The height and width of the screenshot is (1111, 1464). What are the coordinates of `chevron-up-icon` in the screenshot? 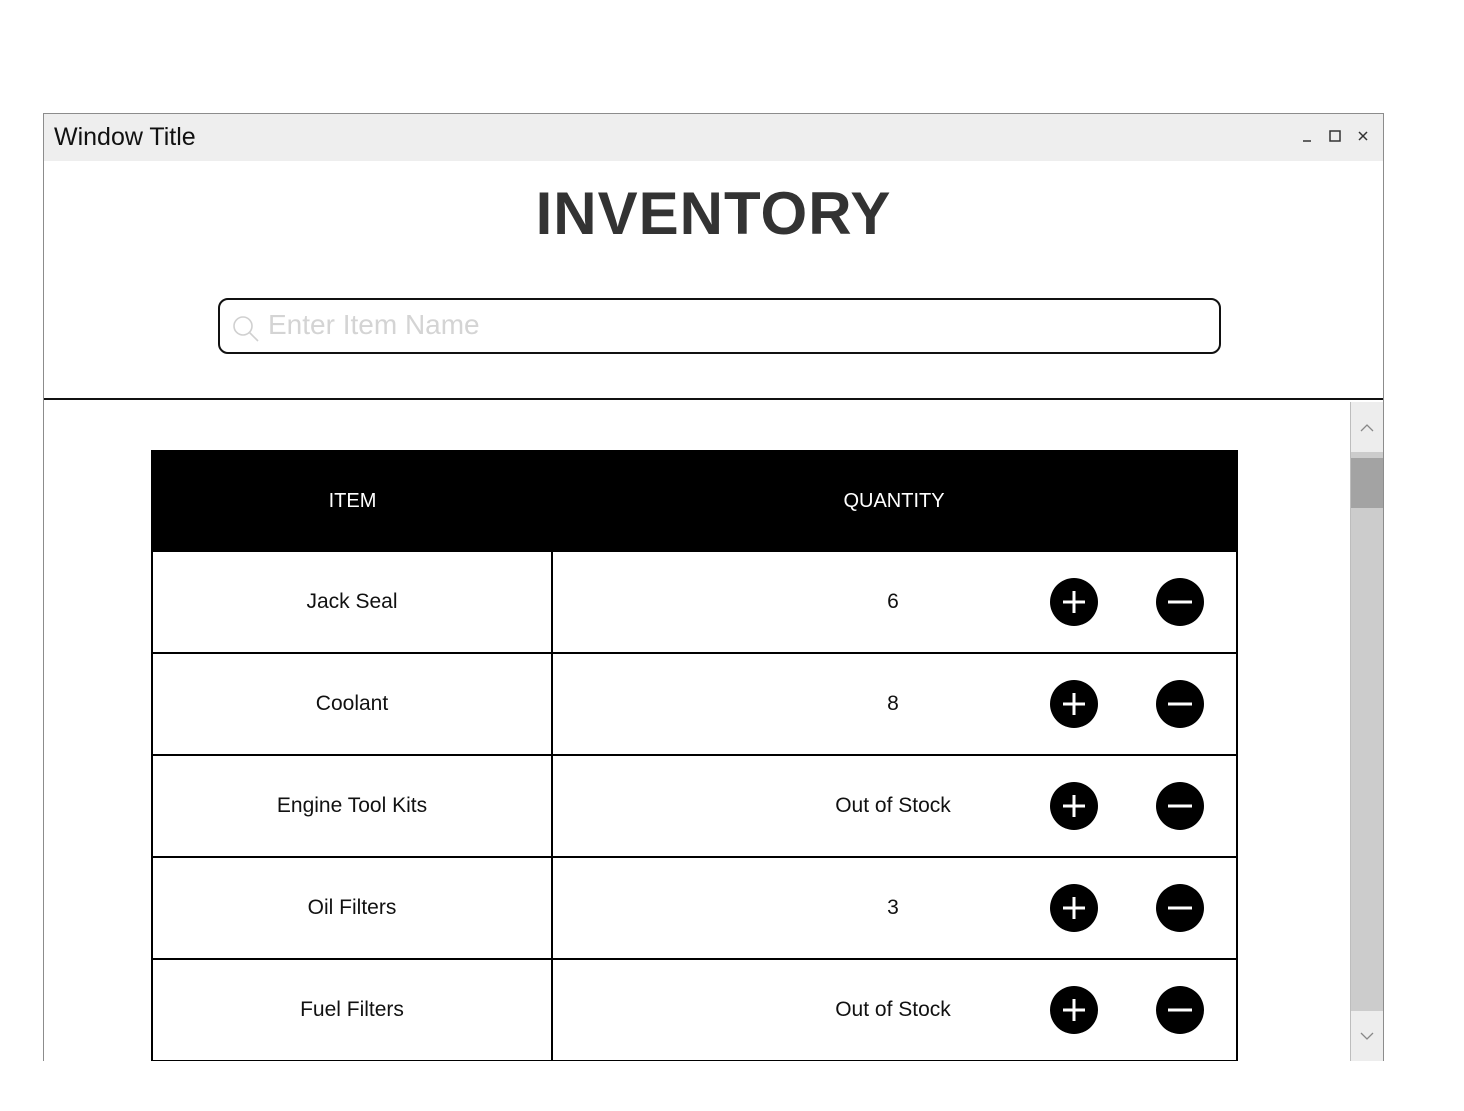 It's located at (1367, 428).